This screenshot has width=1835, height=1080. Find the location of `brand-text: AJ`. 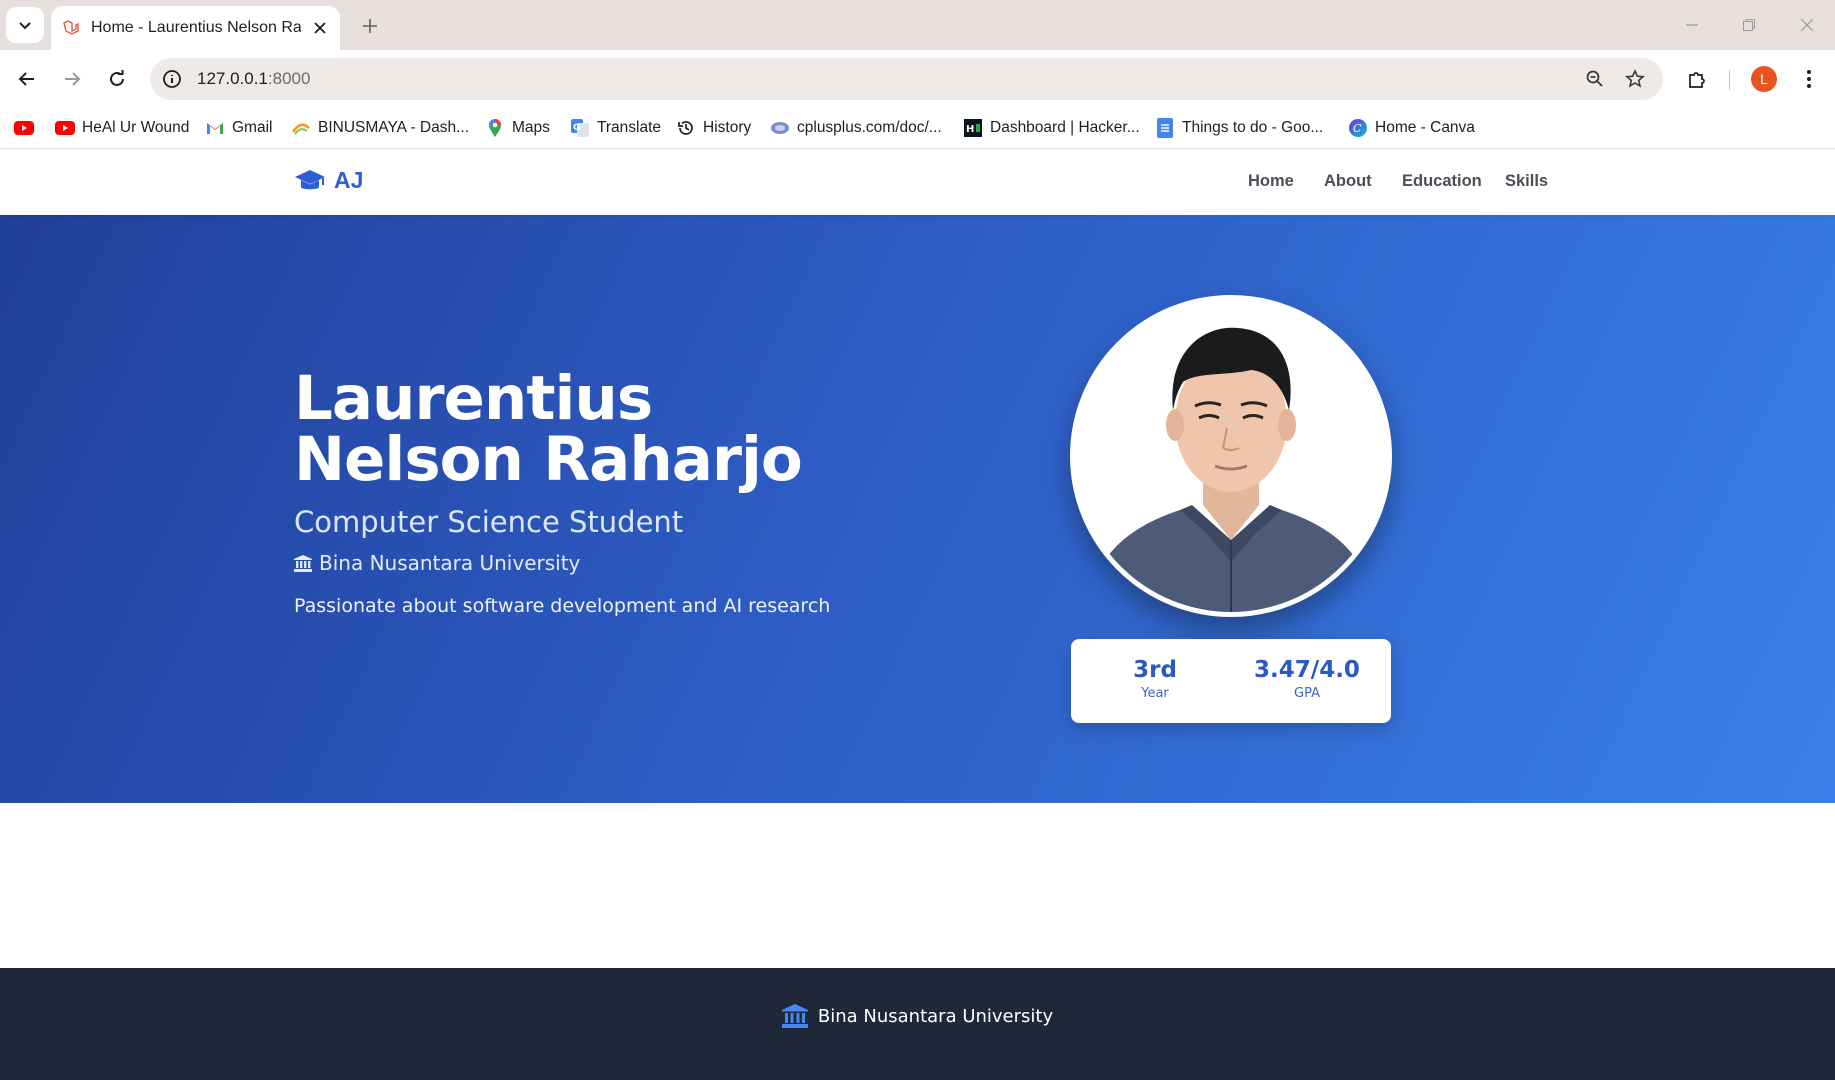

brand-text: AJ is located at coordinates (349, 180).